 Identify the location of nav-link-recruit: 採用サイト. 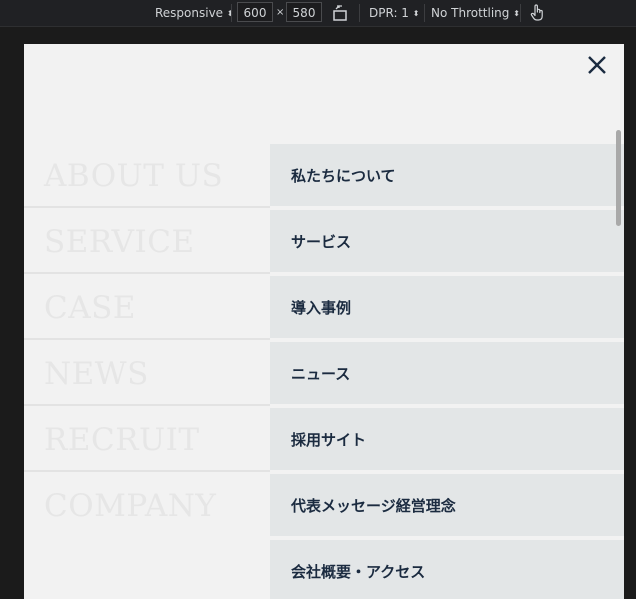
(447, 440).